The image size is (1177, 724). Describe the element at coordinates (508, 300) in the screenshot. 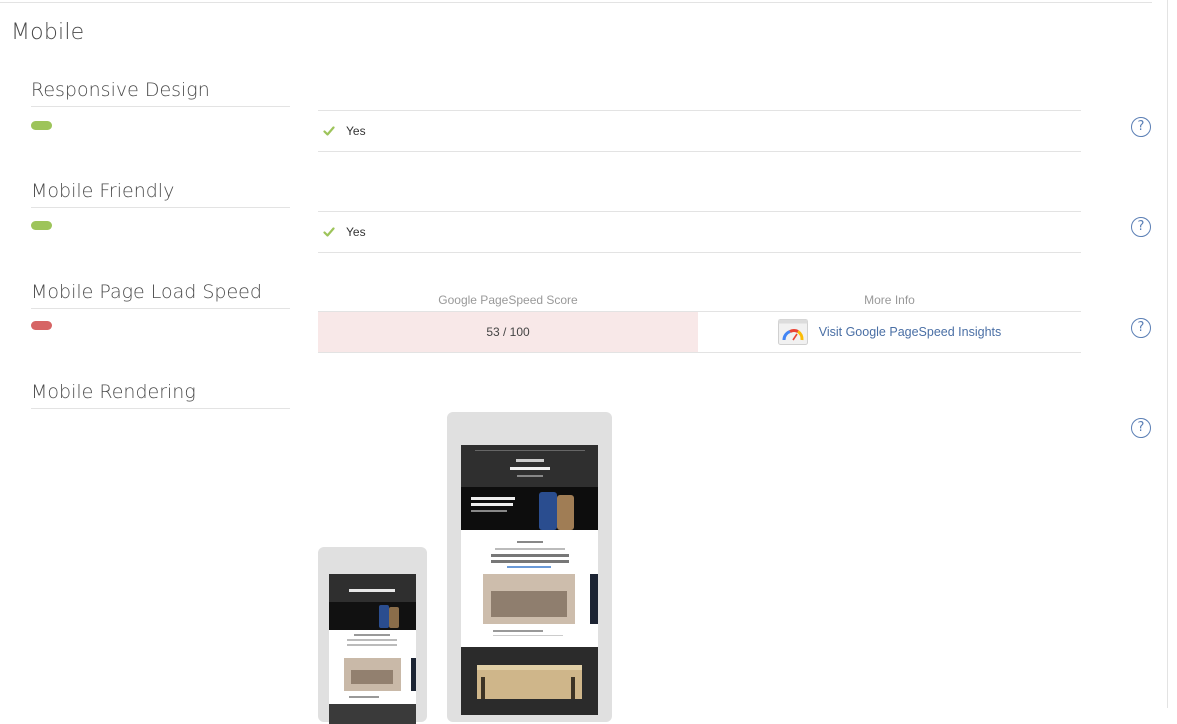

I see `pagespeed-score-header: Google PageSpeed Score` at that location.